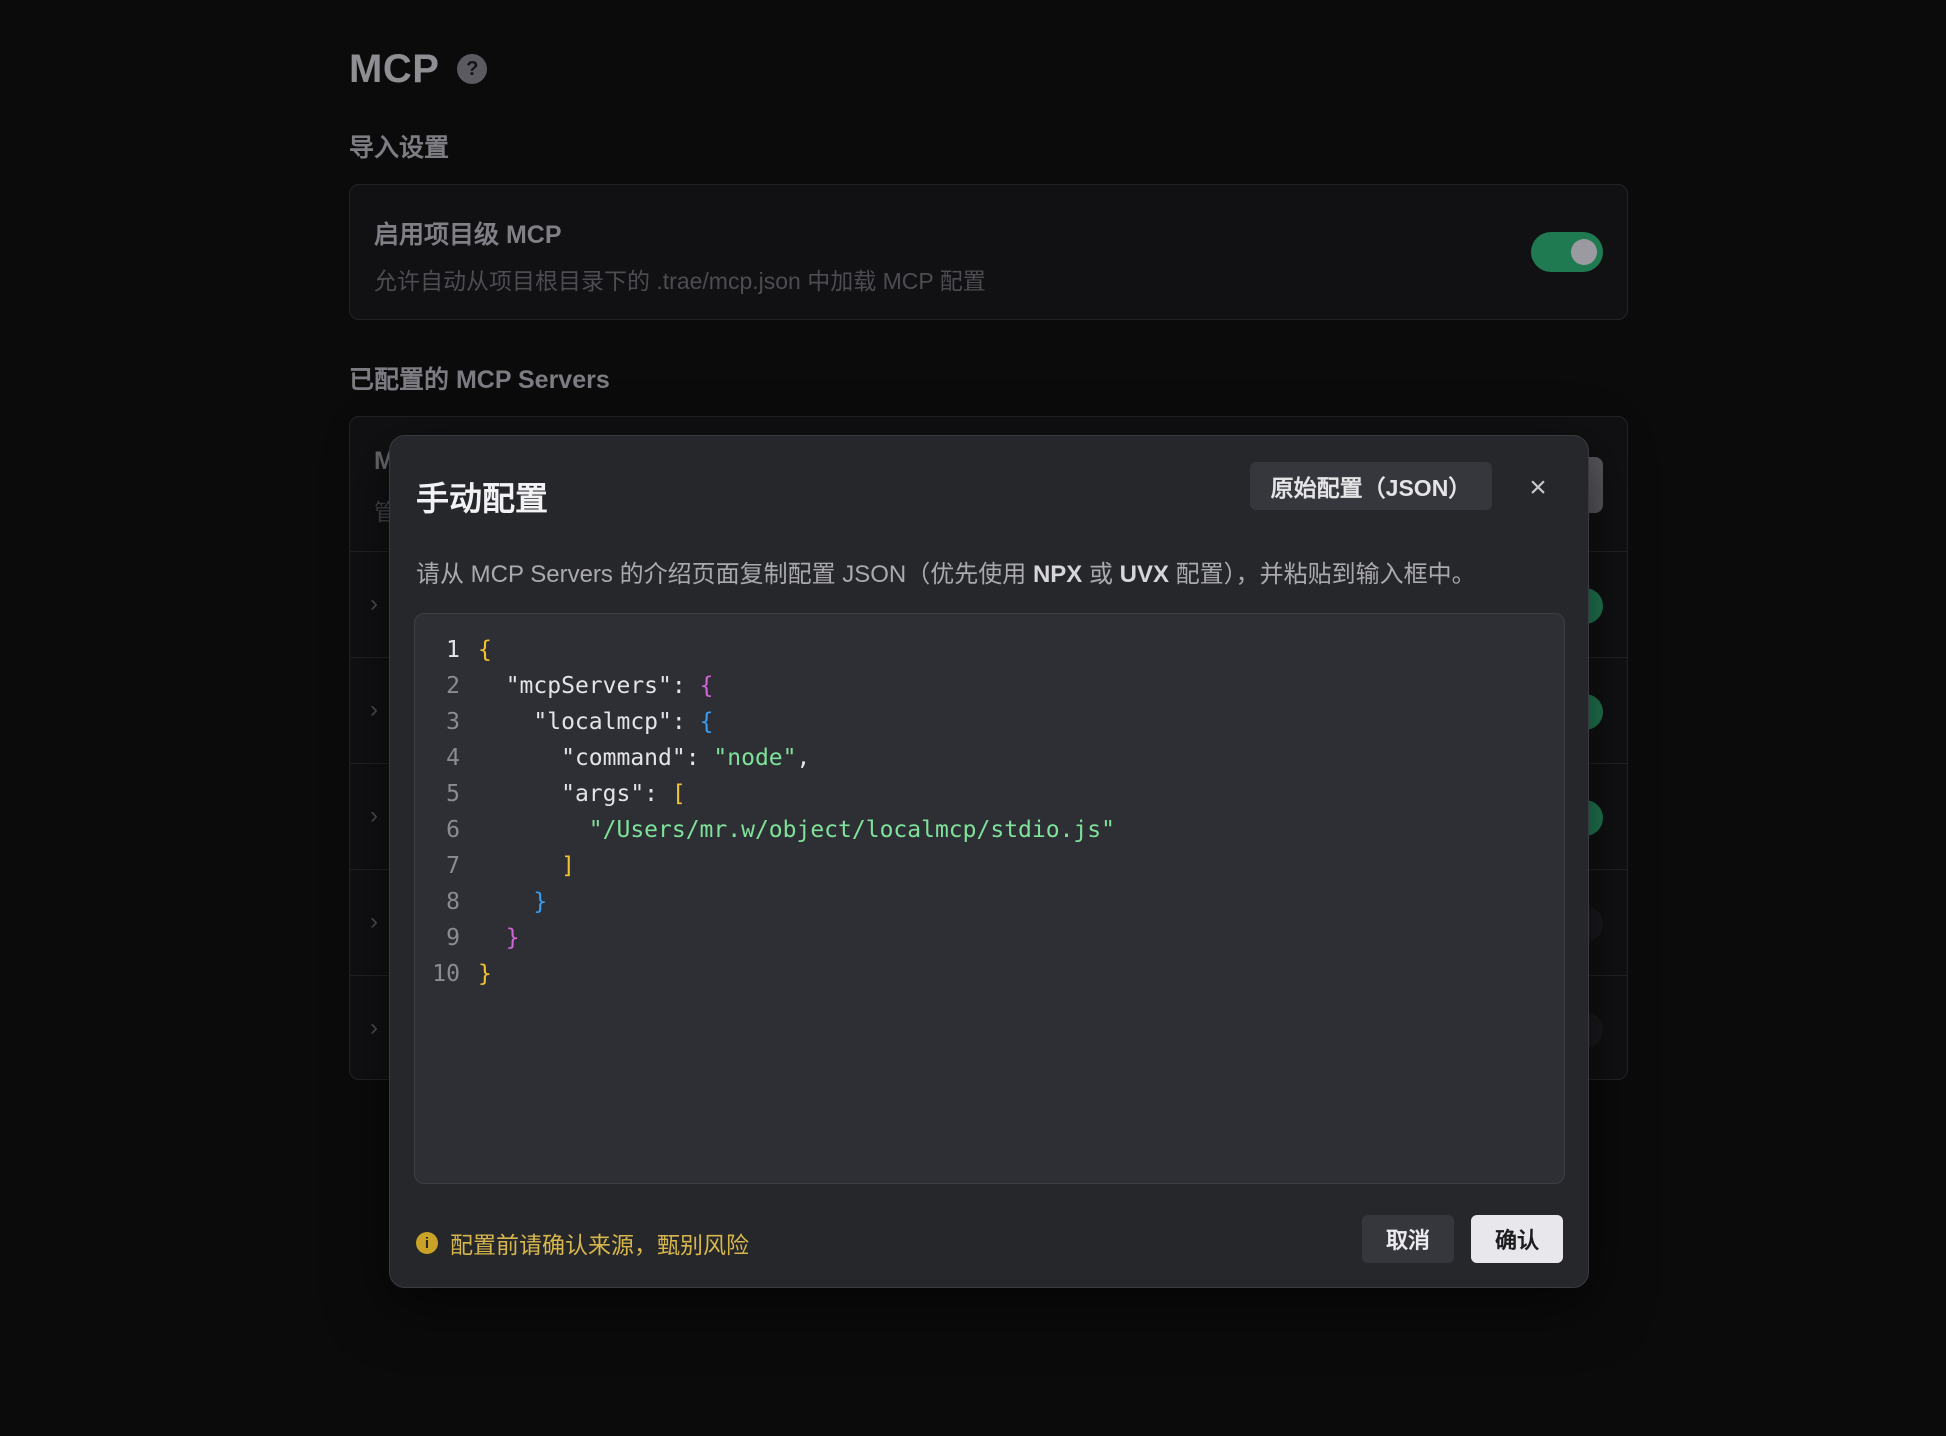 The height and width of the screenshot is (1436, 1946). Describe the element at coordinates (453, 650) in the screenshot. I see `line-number: 1` at that location.